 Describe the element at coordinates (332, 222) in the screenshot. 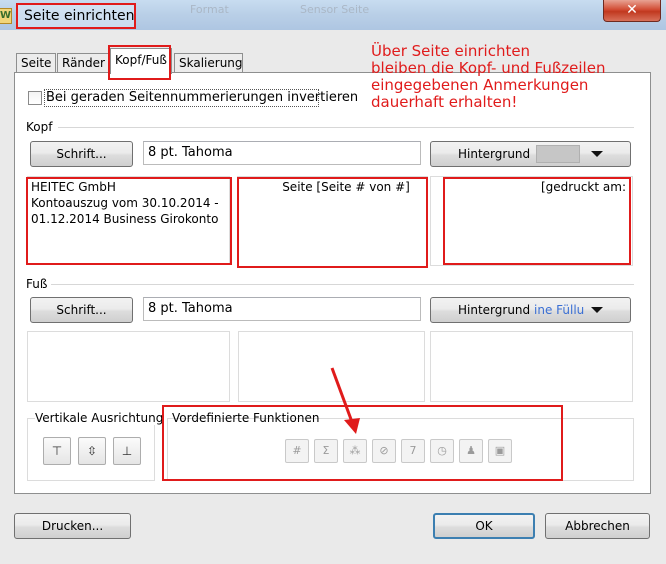

I see `kopf-center-highlight-box` at that location.